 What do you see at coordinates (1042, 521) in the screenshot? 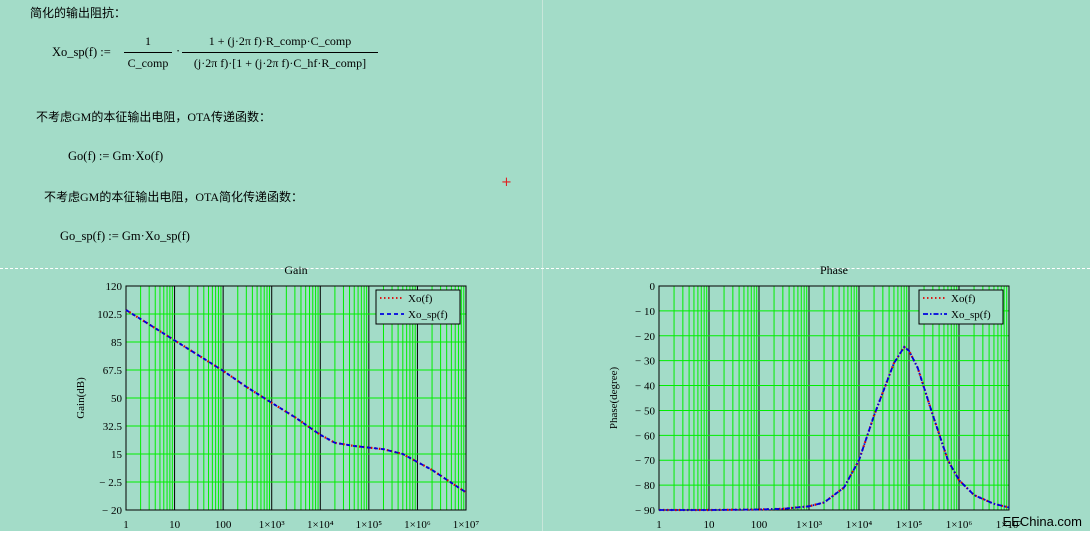
I see `watermark: EEChina.com` at bounding box center [1042, 521].